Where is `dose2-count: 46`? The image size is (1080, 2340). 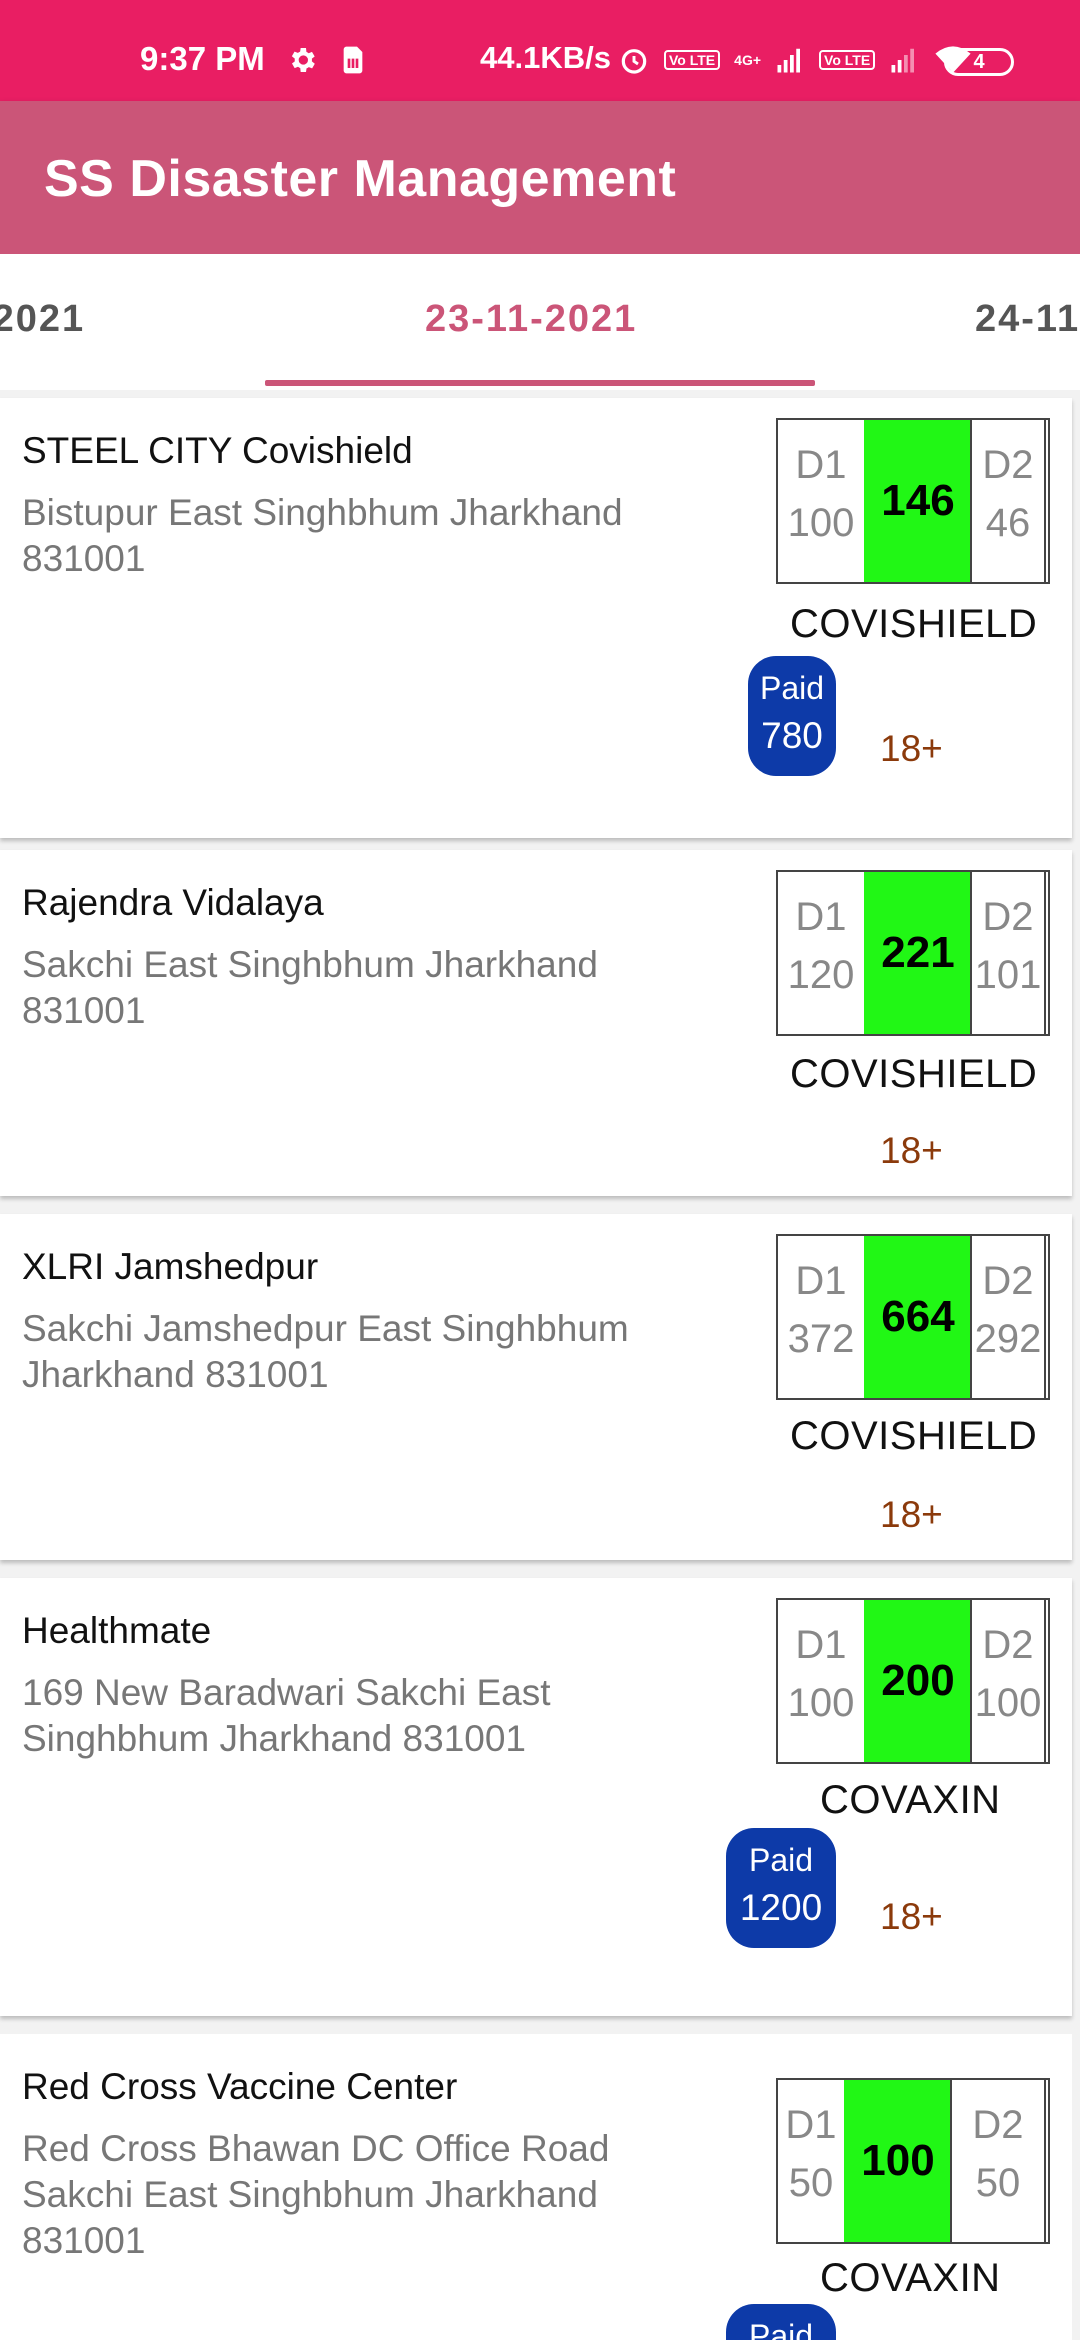
dose2-count: 46 is located at coordinates (1008, 523).